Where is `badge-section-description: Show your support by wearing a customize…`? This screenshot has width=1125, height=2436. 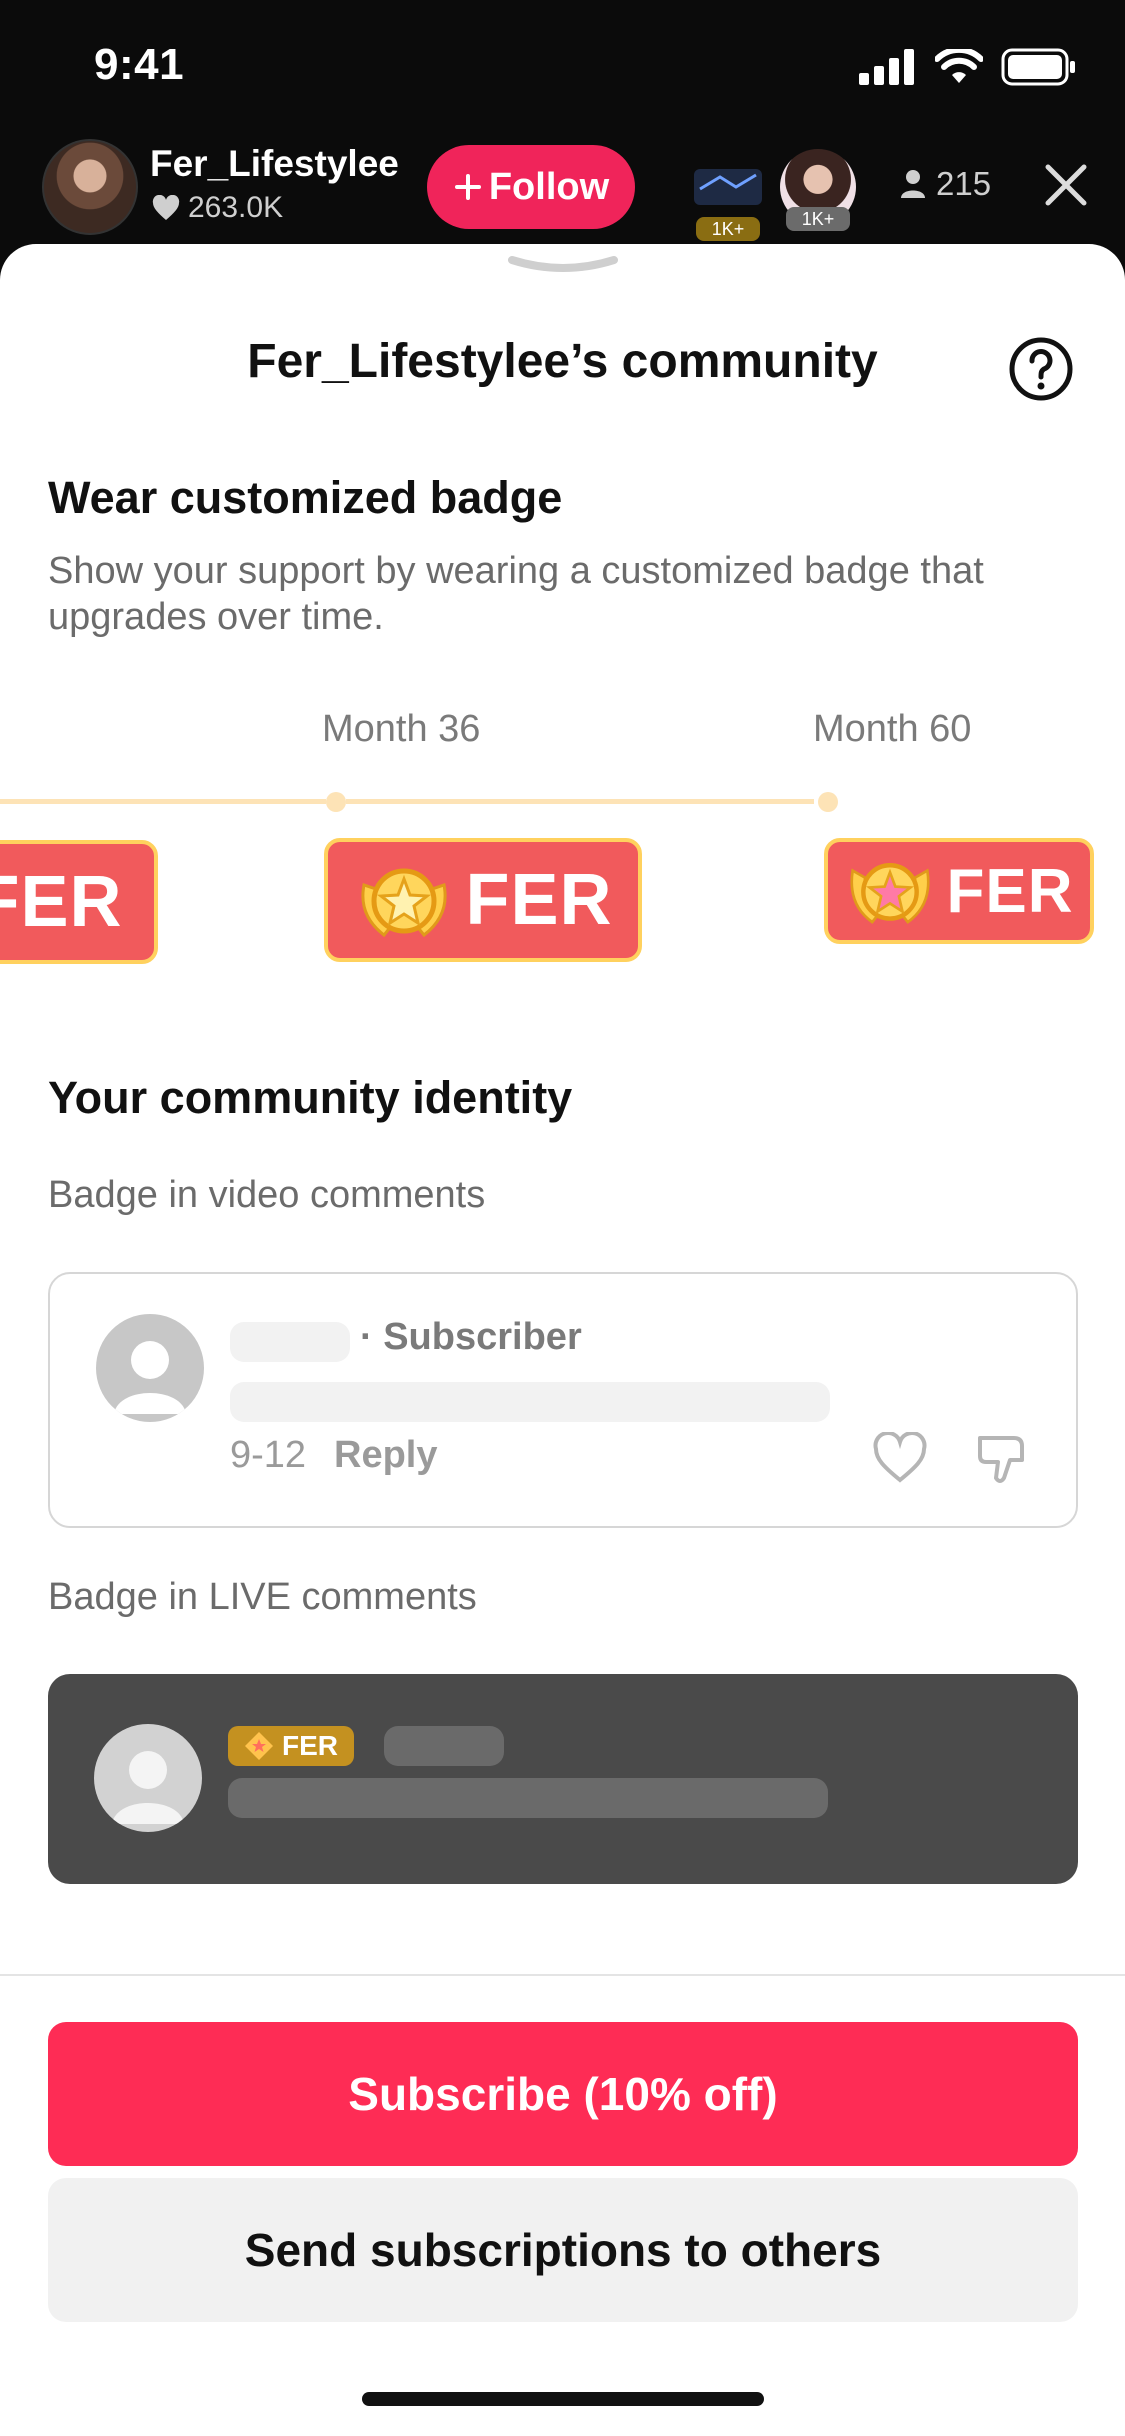
badge-section-description: Show your support by wearing a customize… is located at coordinates (516, 594).